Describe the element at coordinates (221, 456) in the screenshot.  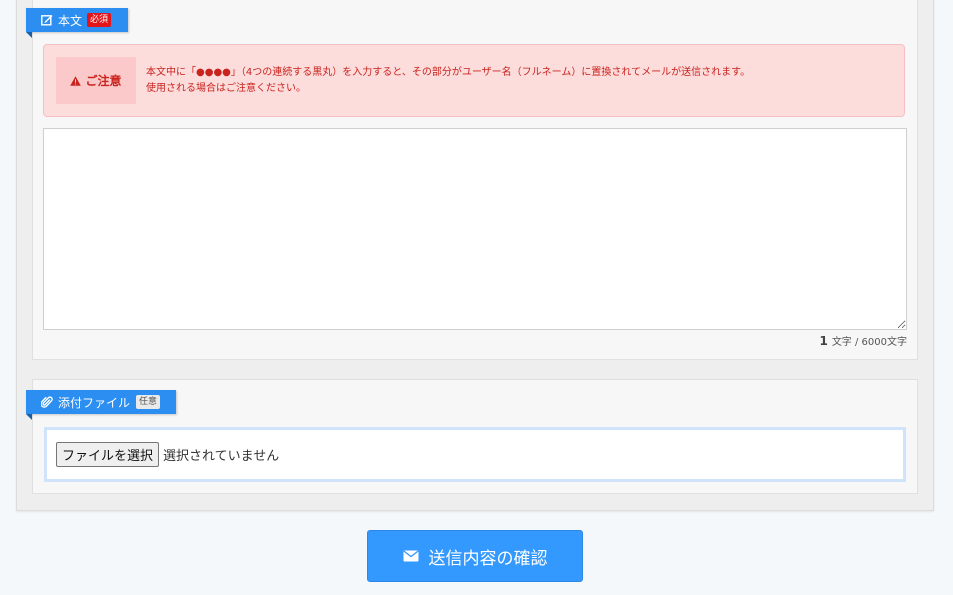
I see `file-status: 選択されていません` at that location.